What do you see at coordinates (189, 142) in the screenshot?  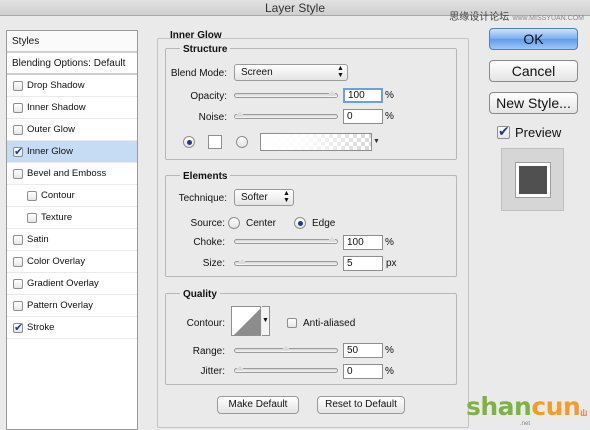 I see `solid-color-radio` at bounding box center [189, 142].